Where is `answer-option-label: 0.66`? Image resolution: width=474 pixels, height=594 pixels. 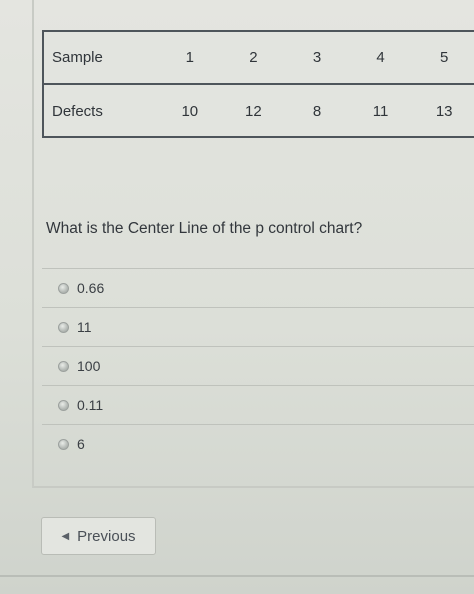
answer-option-label: 0.66 is located at coordinates (91, 288).